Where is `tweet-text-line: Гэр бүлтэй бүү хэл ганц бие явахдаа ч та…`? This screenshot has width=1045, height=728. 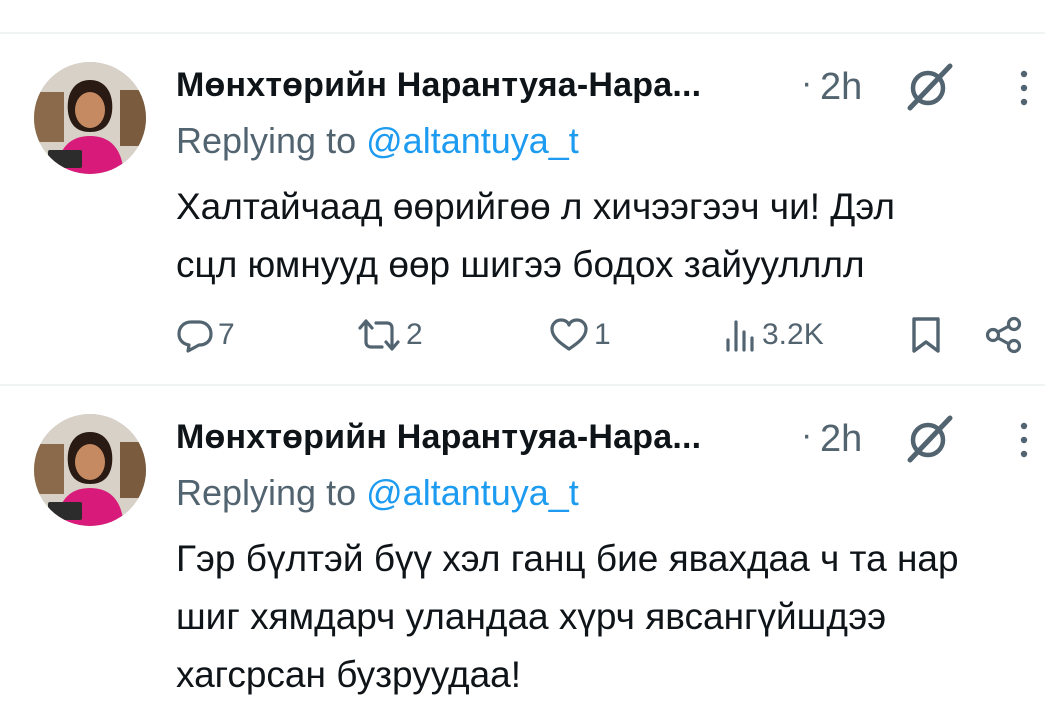 tweet-text-line: Гэр бүлтэй бүү хэл ганц бие явахдаа ч та… is located at coordinates (567, 558).